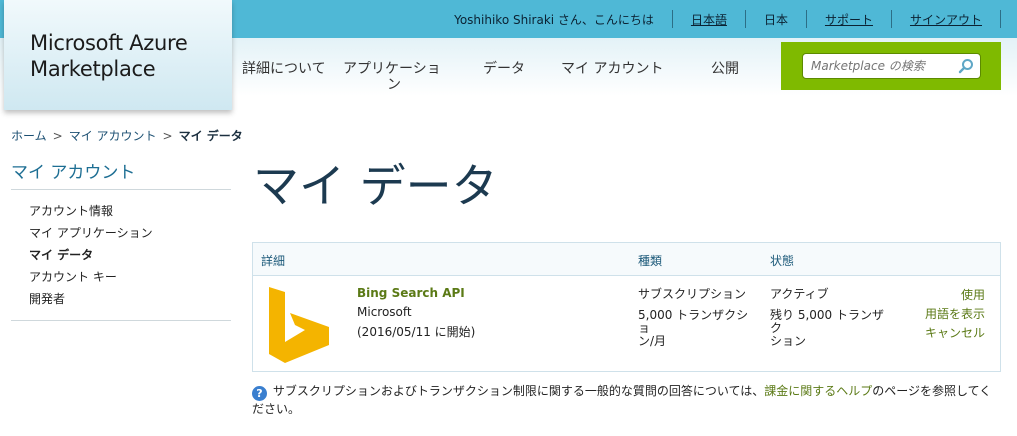 The image size is (1017, 436). What do you see at coordinates (299, 325) in the screenshot?
I see `bing-logo-icon` at bounding box center [299, 325].